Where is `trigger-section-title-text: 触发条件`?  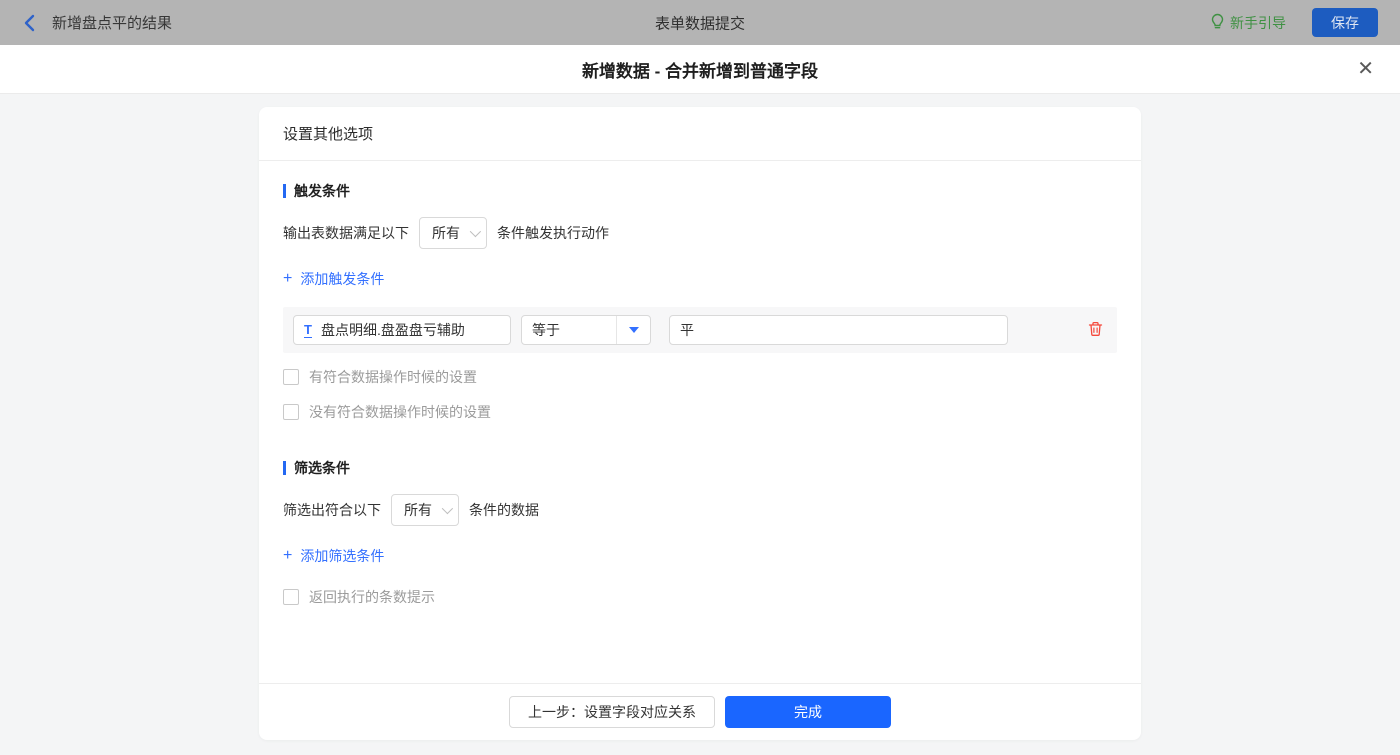 trigger-section-title-text: 触发条件 is located at coordinates (322, 191).